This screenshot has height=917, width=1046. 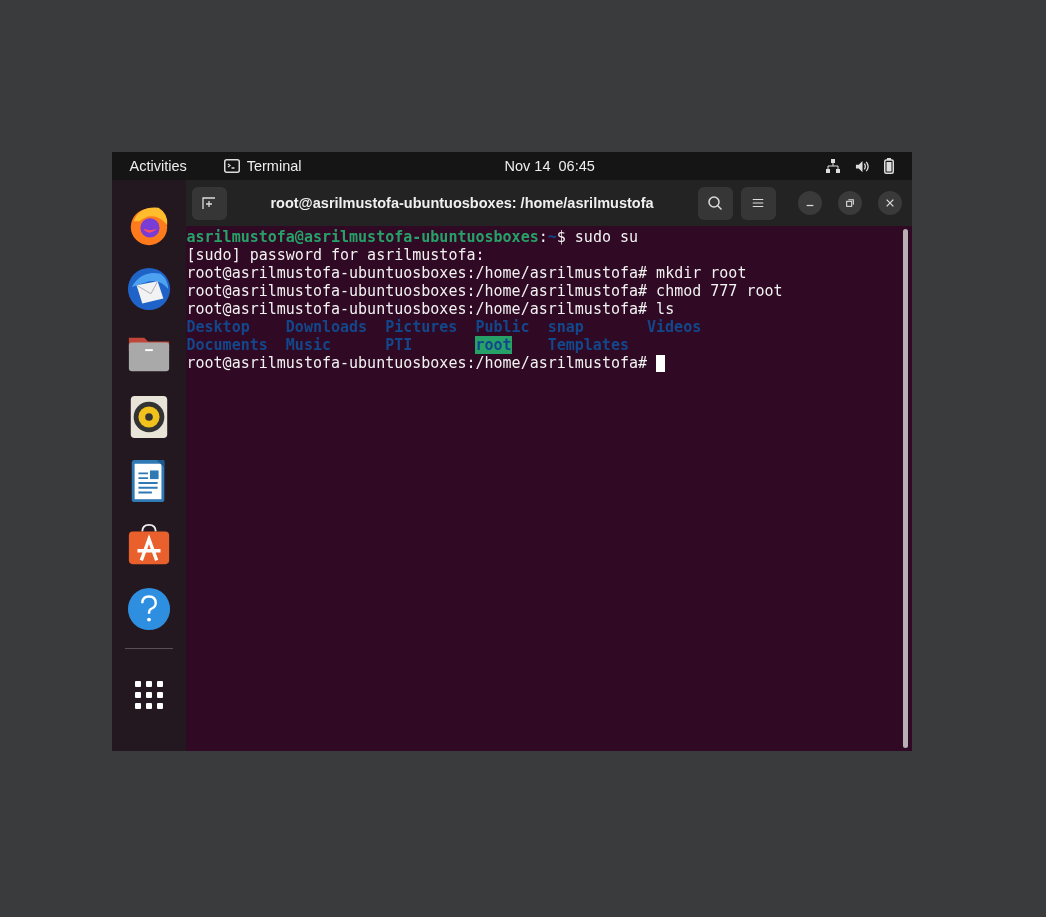 I want to click on menu-icon, so click(x=758, y=203).